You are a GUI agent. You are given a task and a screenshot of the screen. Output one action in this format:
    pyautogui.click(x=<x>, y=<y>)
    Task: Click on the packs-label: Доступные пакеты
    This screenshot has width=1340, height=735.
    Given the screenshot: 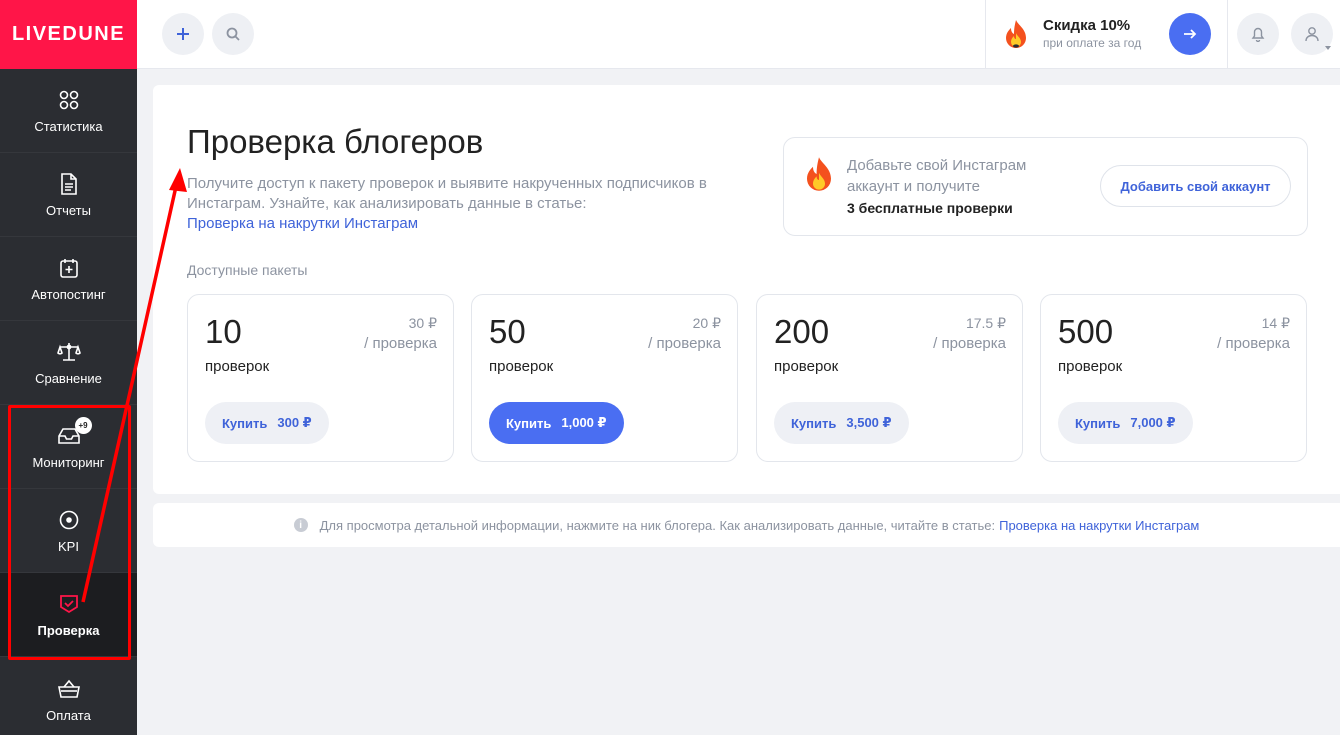 What is the action you would take?
    pyautogui.click(x=247, y=270)
    